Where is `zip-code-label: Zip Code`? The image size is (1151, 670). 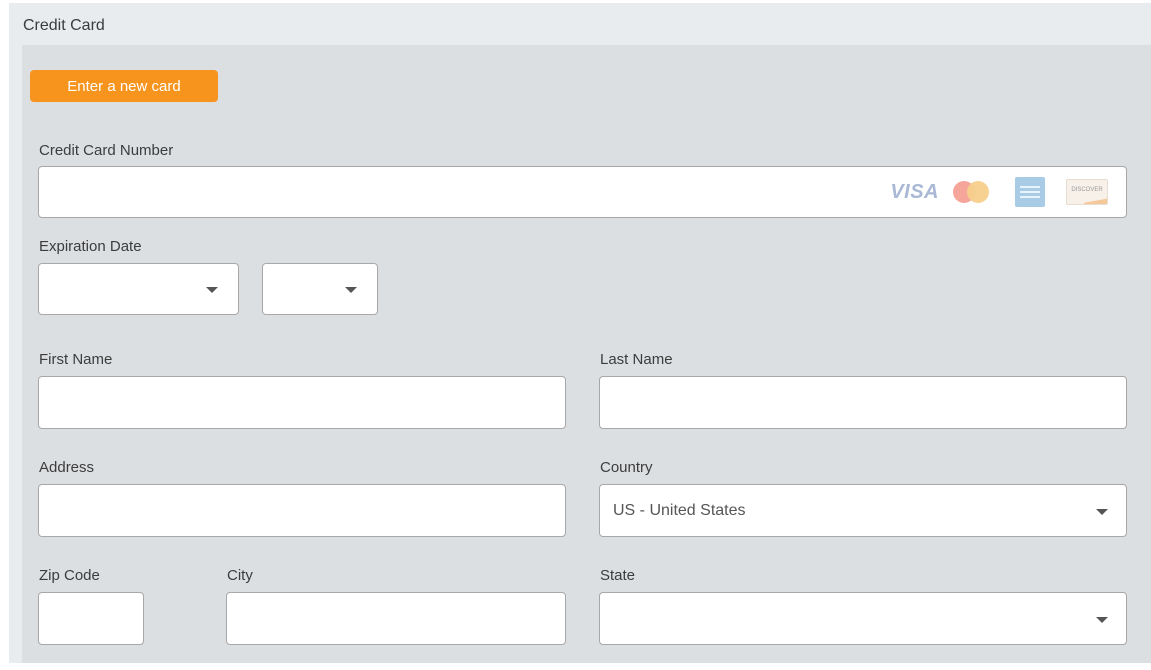
zip-code-label: Zip Code is located at coordinates (69, 575).